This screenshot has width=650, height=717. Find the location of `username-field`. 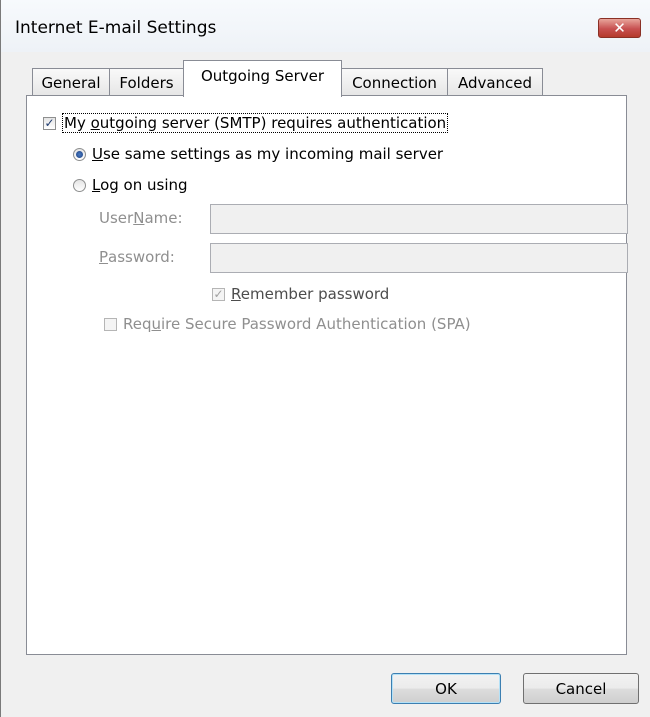

username-field is located at coordinates (419, 219).